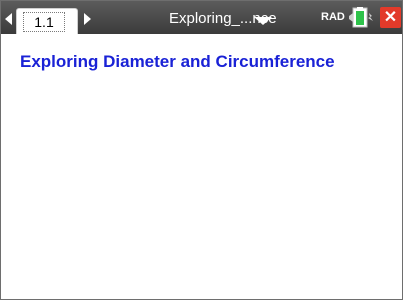 The width and height of the screenshot is (403, 300). Describe the element at coordinates (8, 19) in the screenshot. I see `previous-page-icon` at that location.